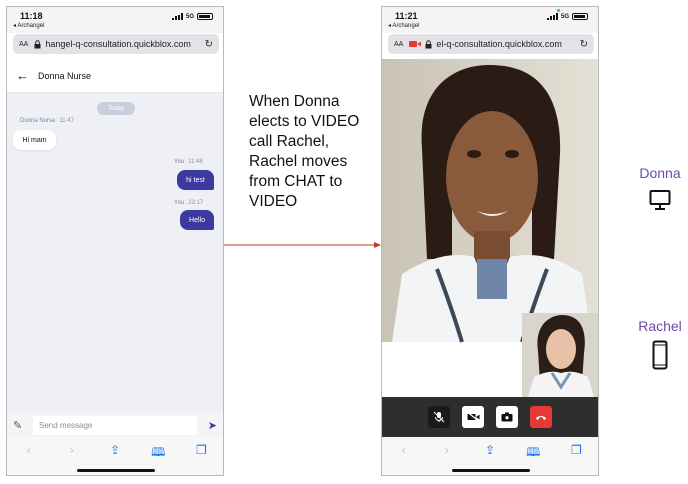 The height and width of the screenshot is (484, 688). I want to click on mute-microphone-button, so click(439, 417).